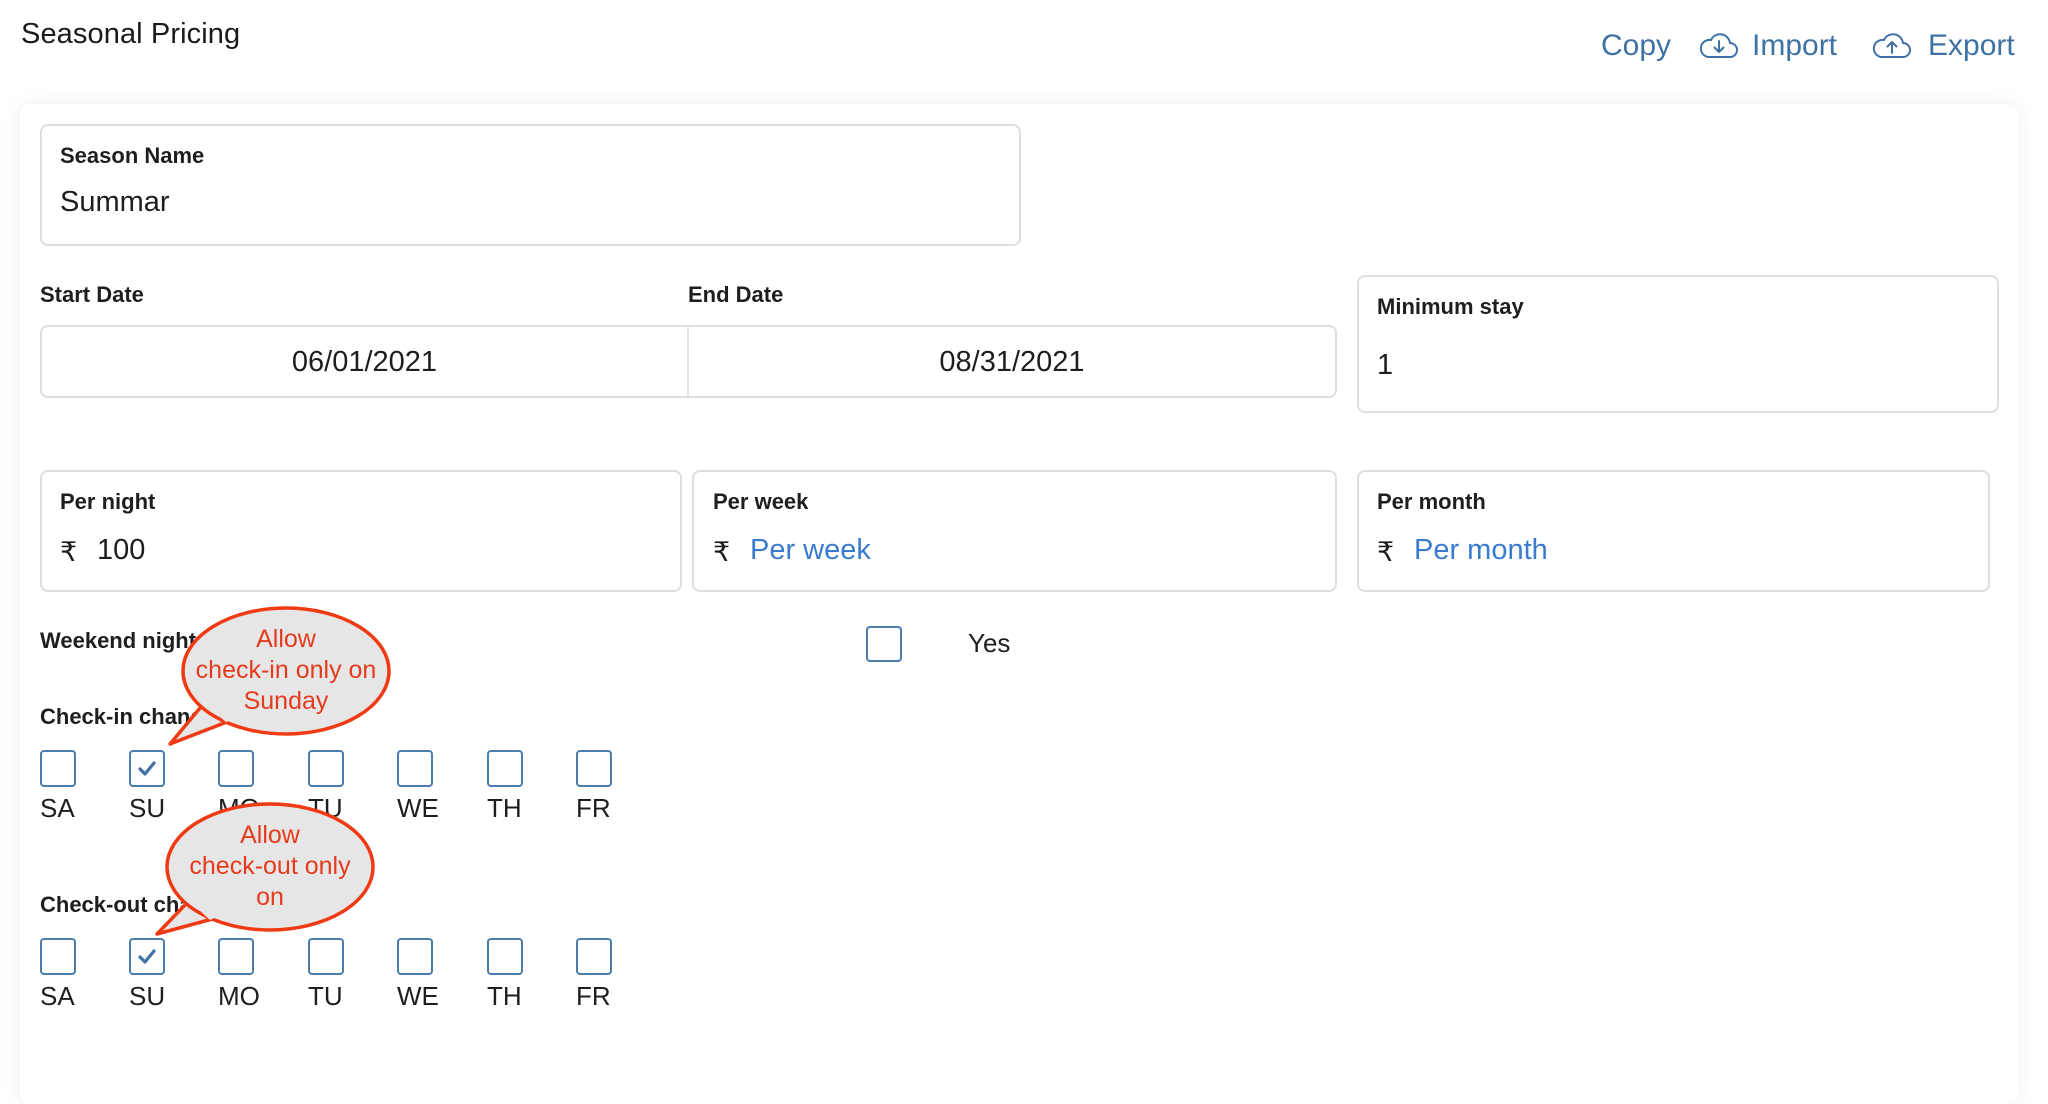 The image size is (2048, 1104). Describe the element at coordinates (326, 768) in the screenshot. I see `checkin-checkbox-tu` at that location.